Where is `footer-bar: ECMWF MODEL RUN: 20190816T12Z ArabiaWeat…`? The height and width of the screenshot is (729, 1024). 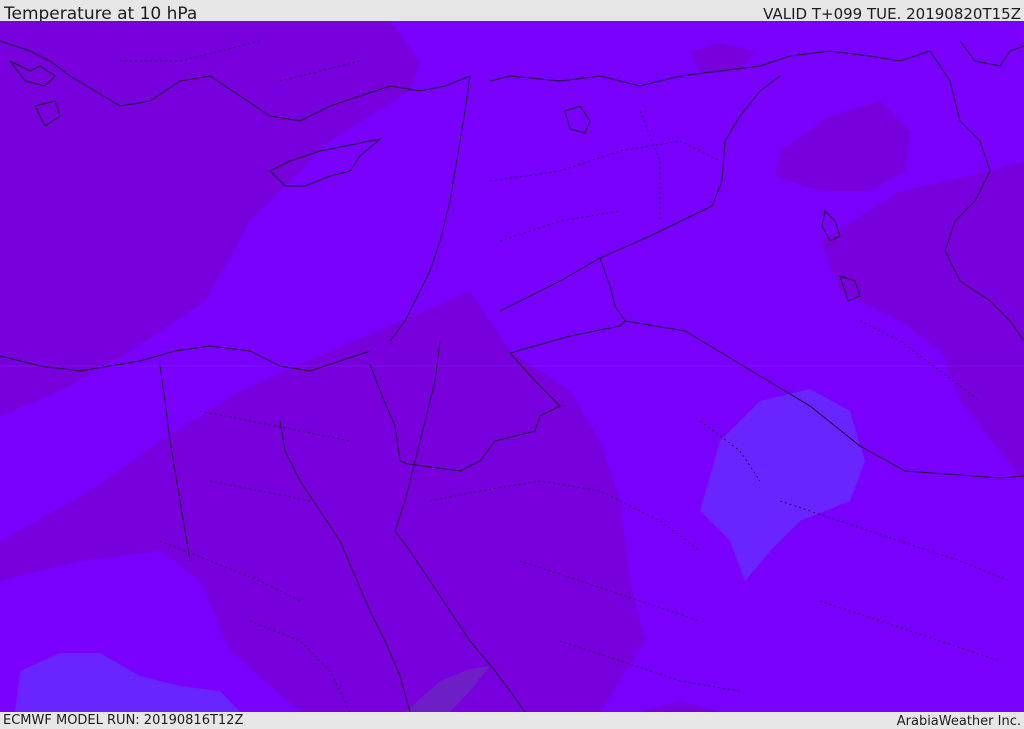
footer-bar: ECMWF MODEL RUN: 20190816T12Z ArabiaWeat… is located at coordinates (512, 720).